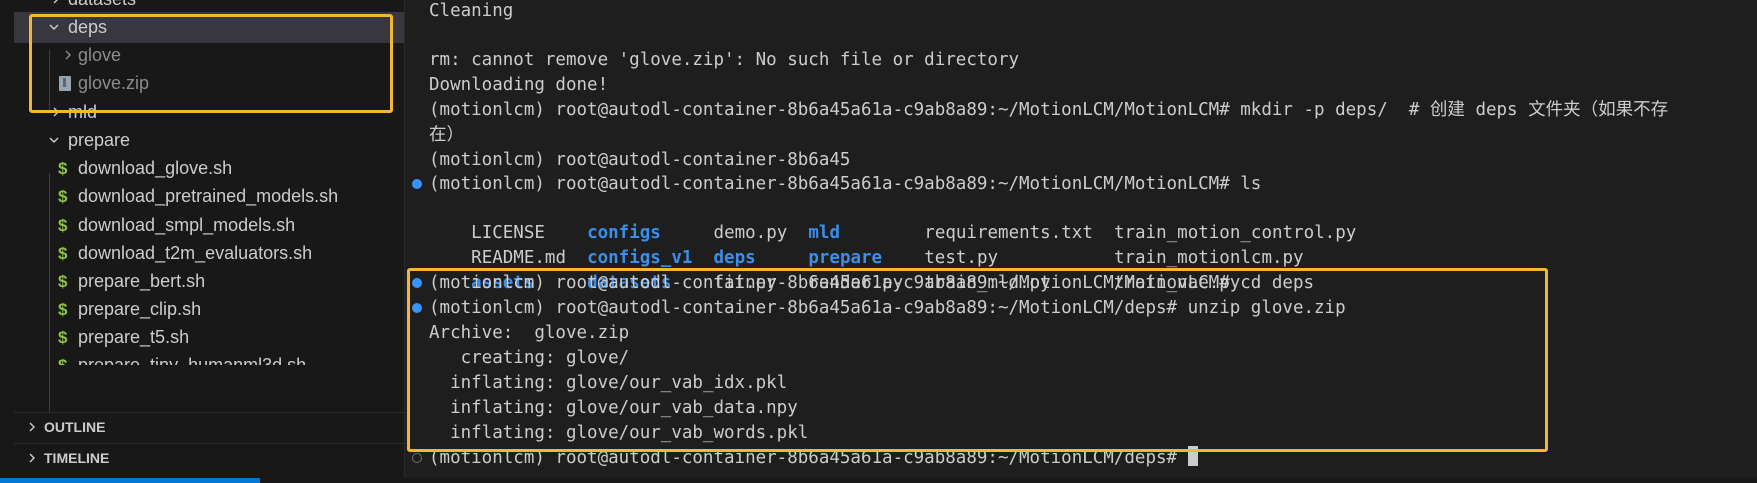  Describe the element at coordinates (209, 55) in the screenshot. I see `tree-folder-glove: glove` at that location.